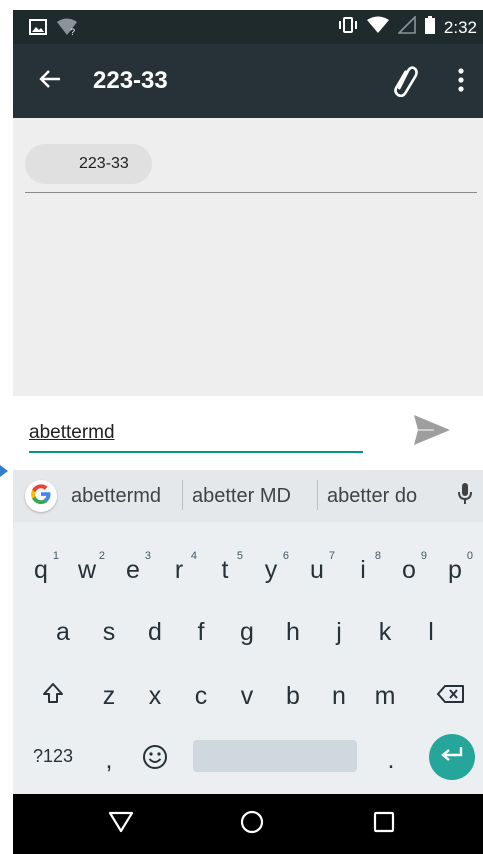 The height and width of the screenshot is (854, 483). I want to click on vibrate-icon, so click(348, 27).